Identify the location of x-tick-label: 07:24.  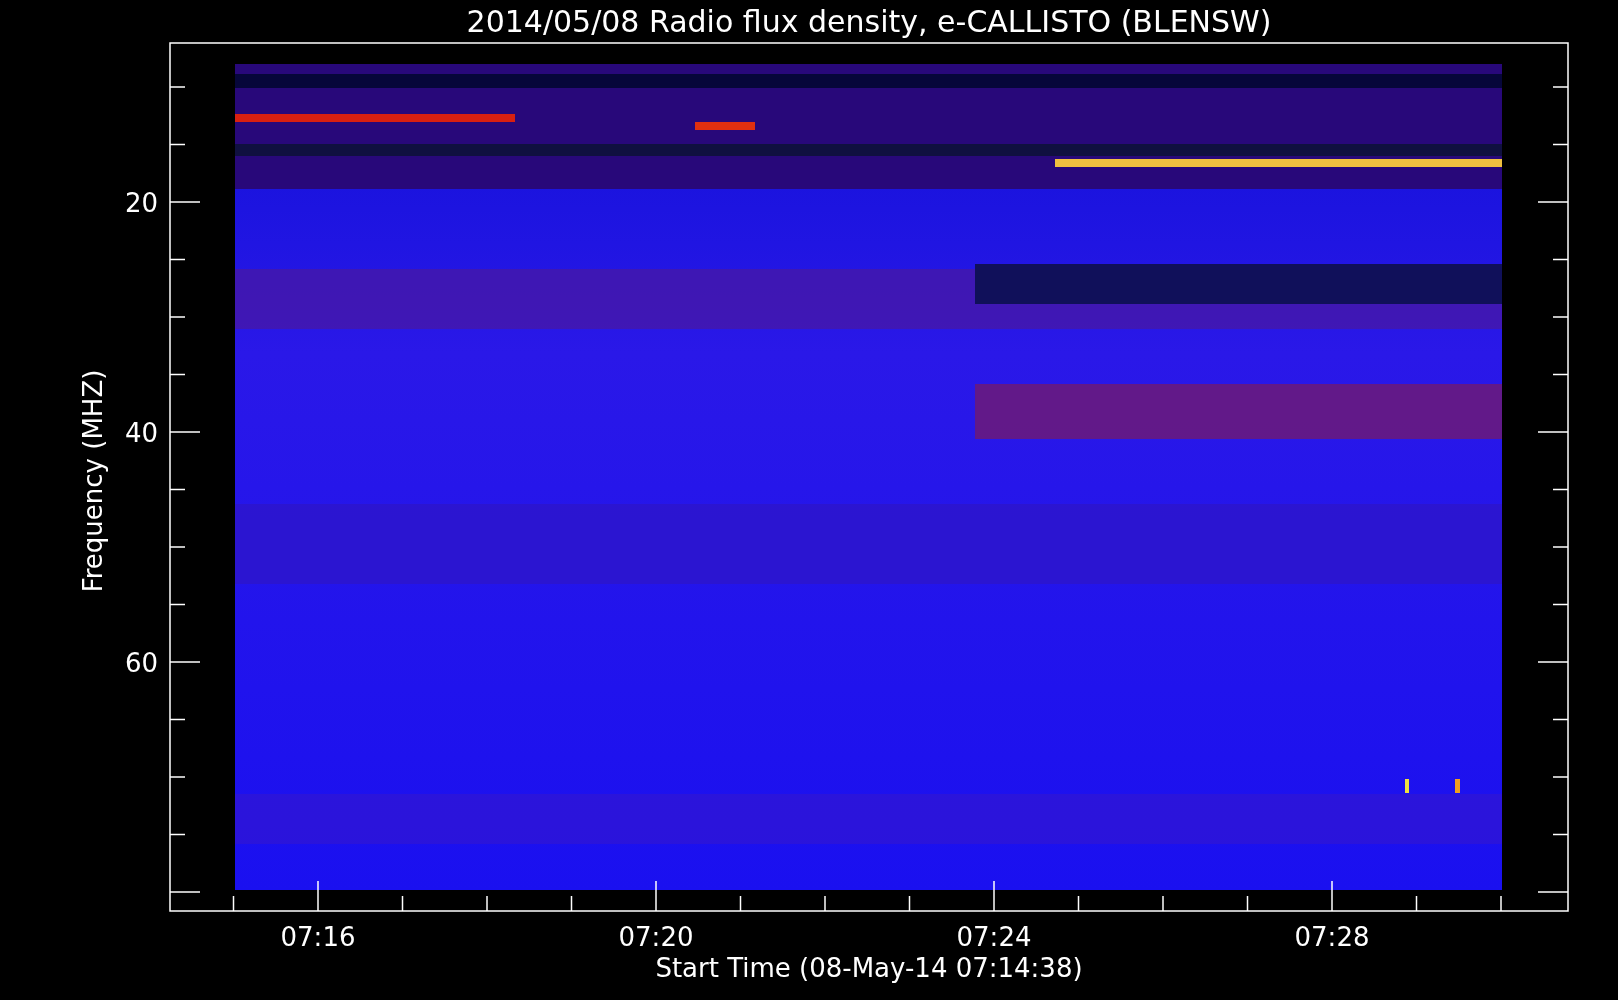
(994, 937).